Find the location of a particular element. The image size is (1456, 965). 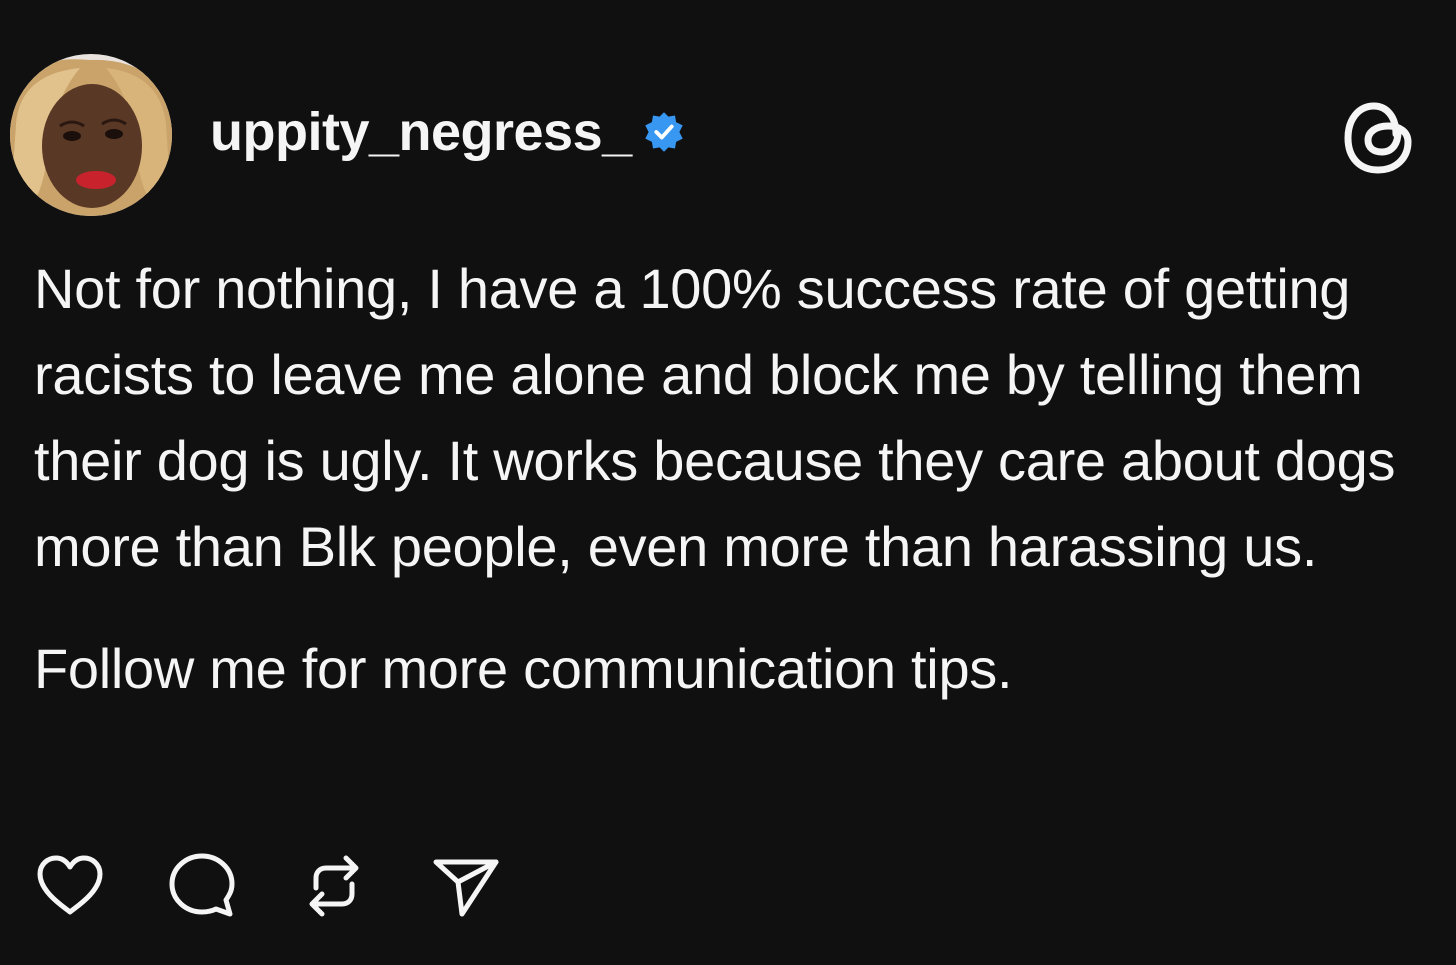

verified-badge-icon is located at coordinates (664, 132).